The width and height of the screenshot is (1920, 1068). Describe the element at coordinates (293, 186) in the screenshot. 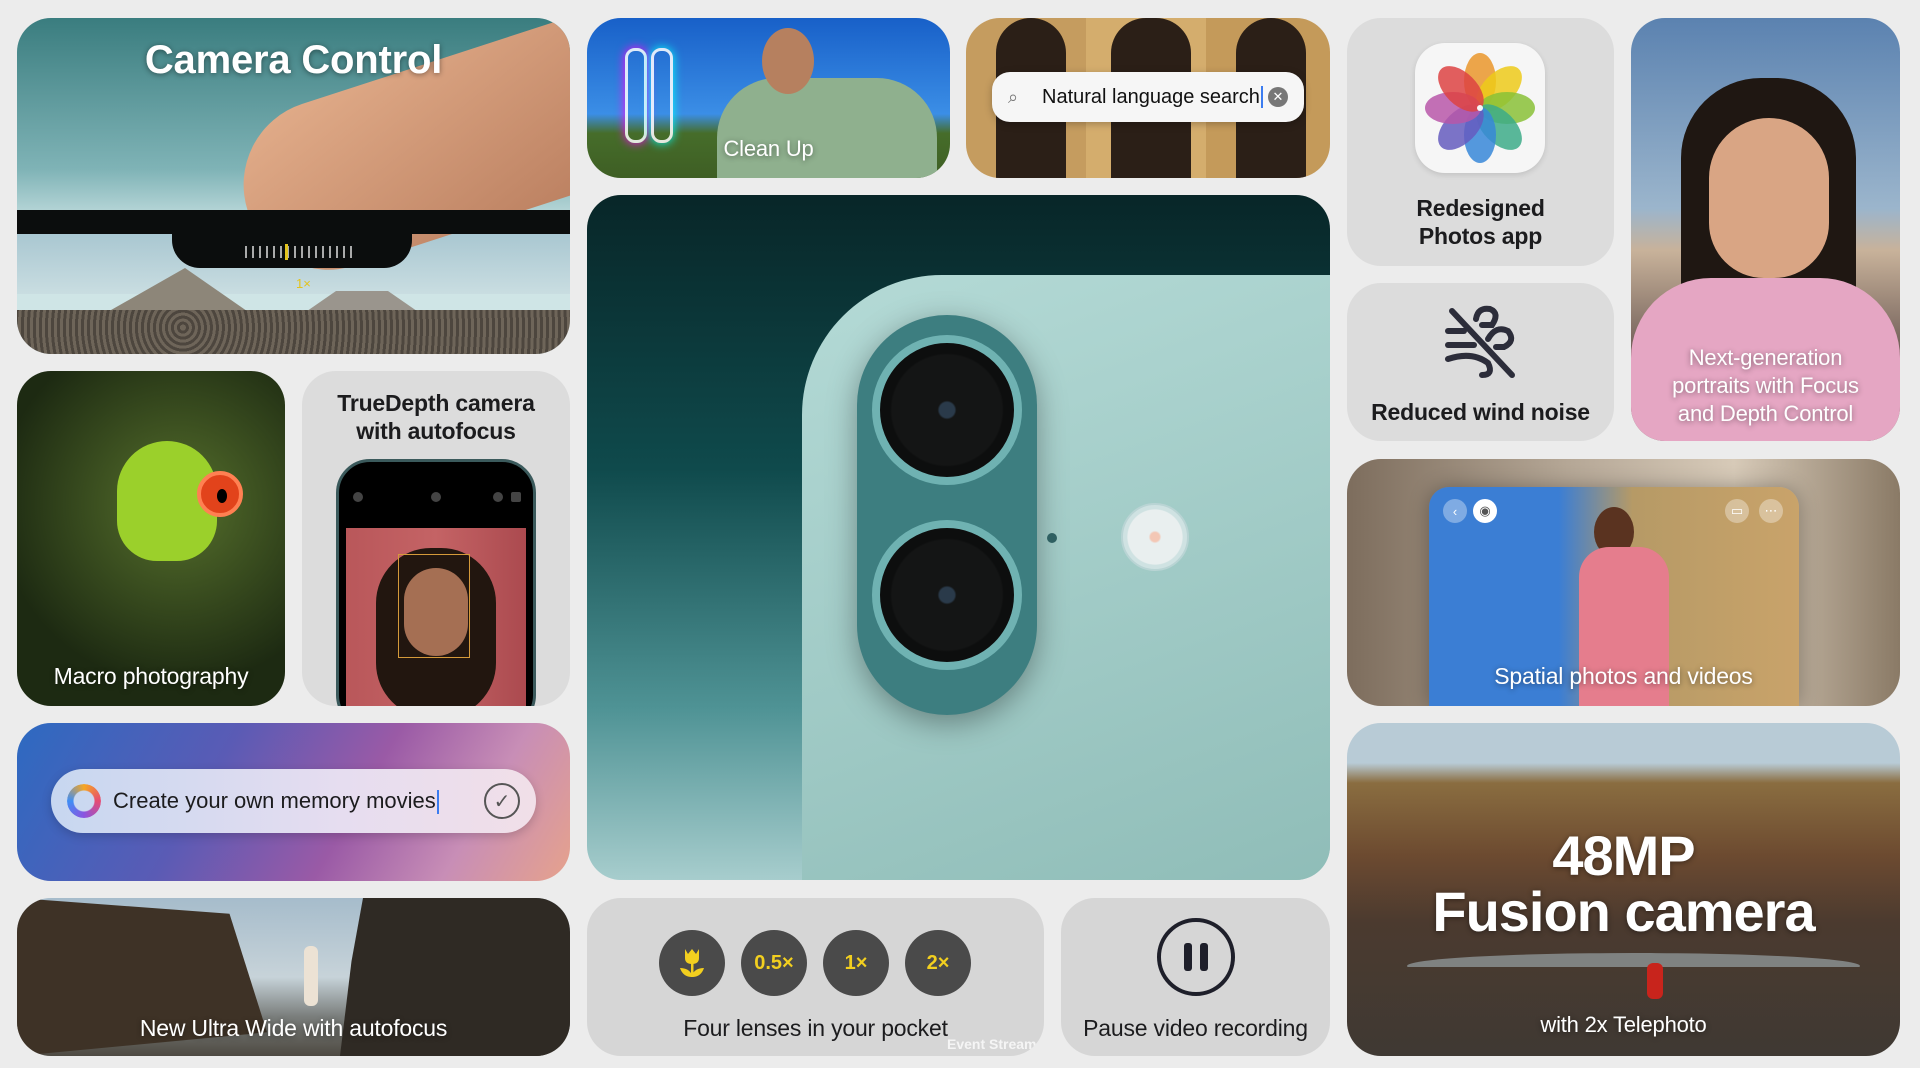

I see `camera-control-tile: 1× Camera Control` at that location.